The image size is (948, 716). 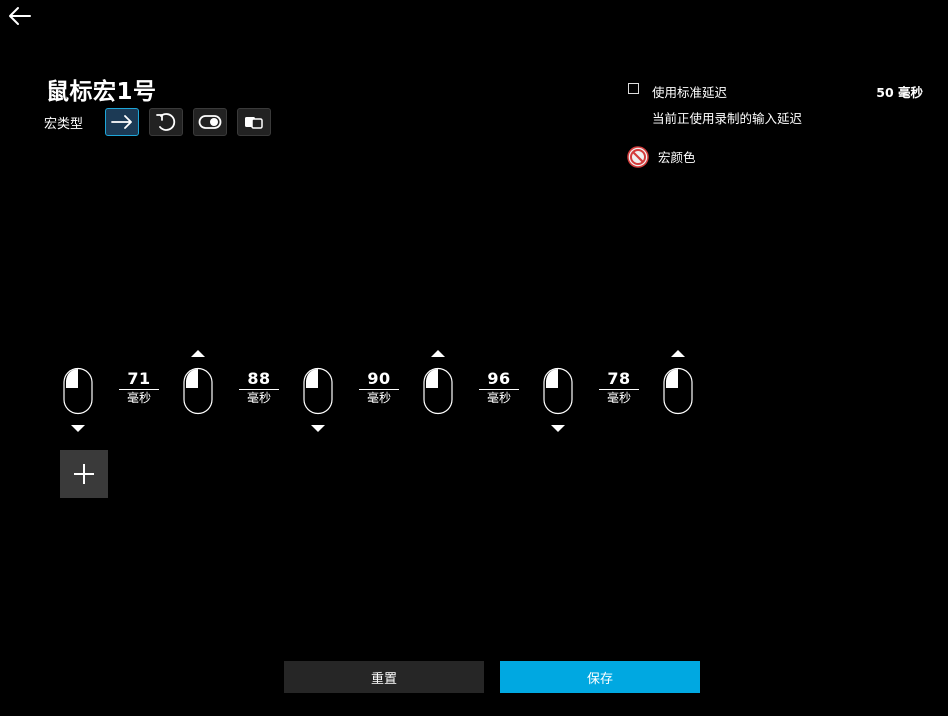 I want to click on repeat-loop-icon, so click(x=166, y=122).